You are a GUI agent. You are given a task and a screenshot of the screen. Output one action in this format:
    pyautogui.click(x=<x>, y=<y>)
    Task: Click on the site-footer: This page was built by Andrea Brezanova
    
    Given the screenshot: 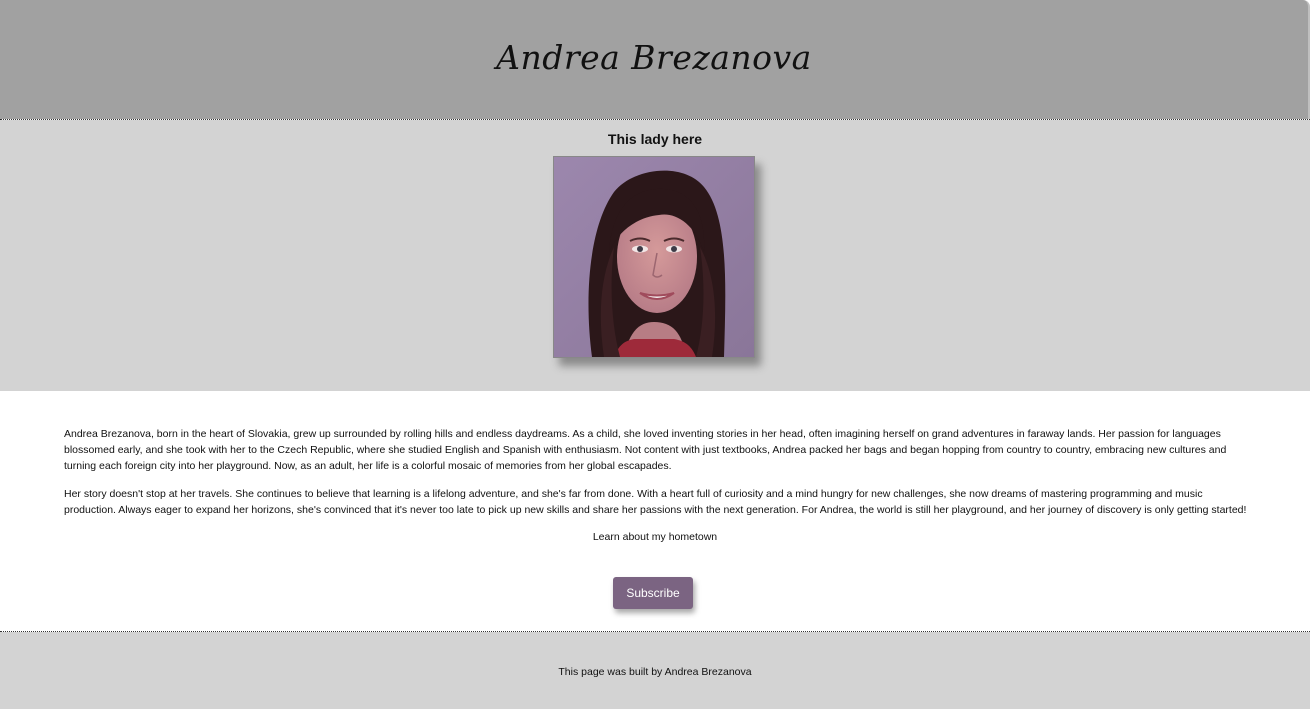 What is the action you would take?
    pyautogui.click(x=655, y=670)
    